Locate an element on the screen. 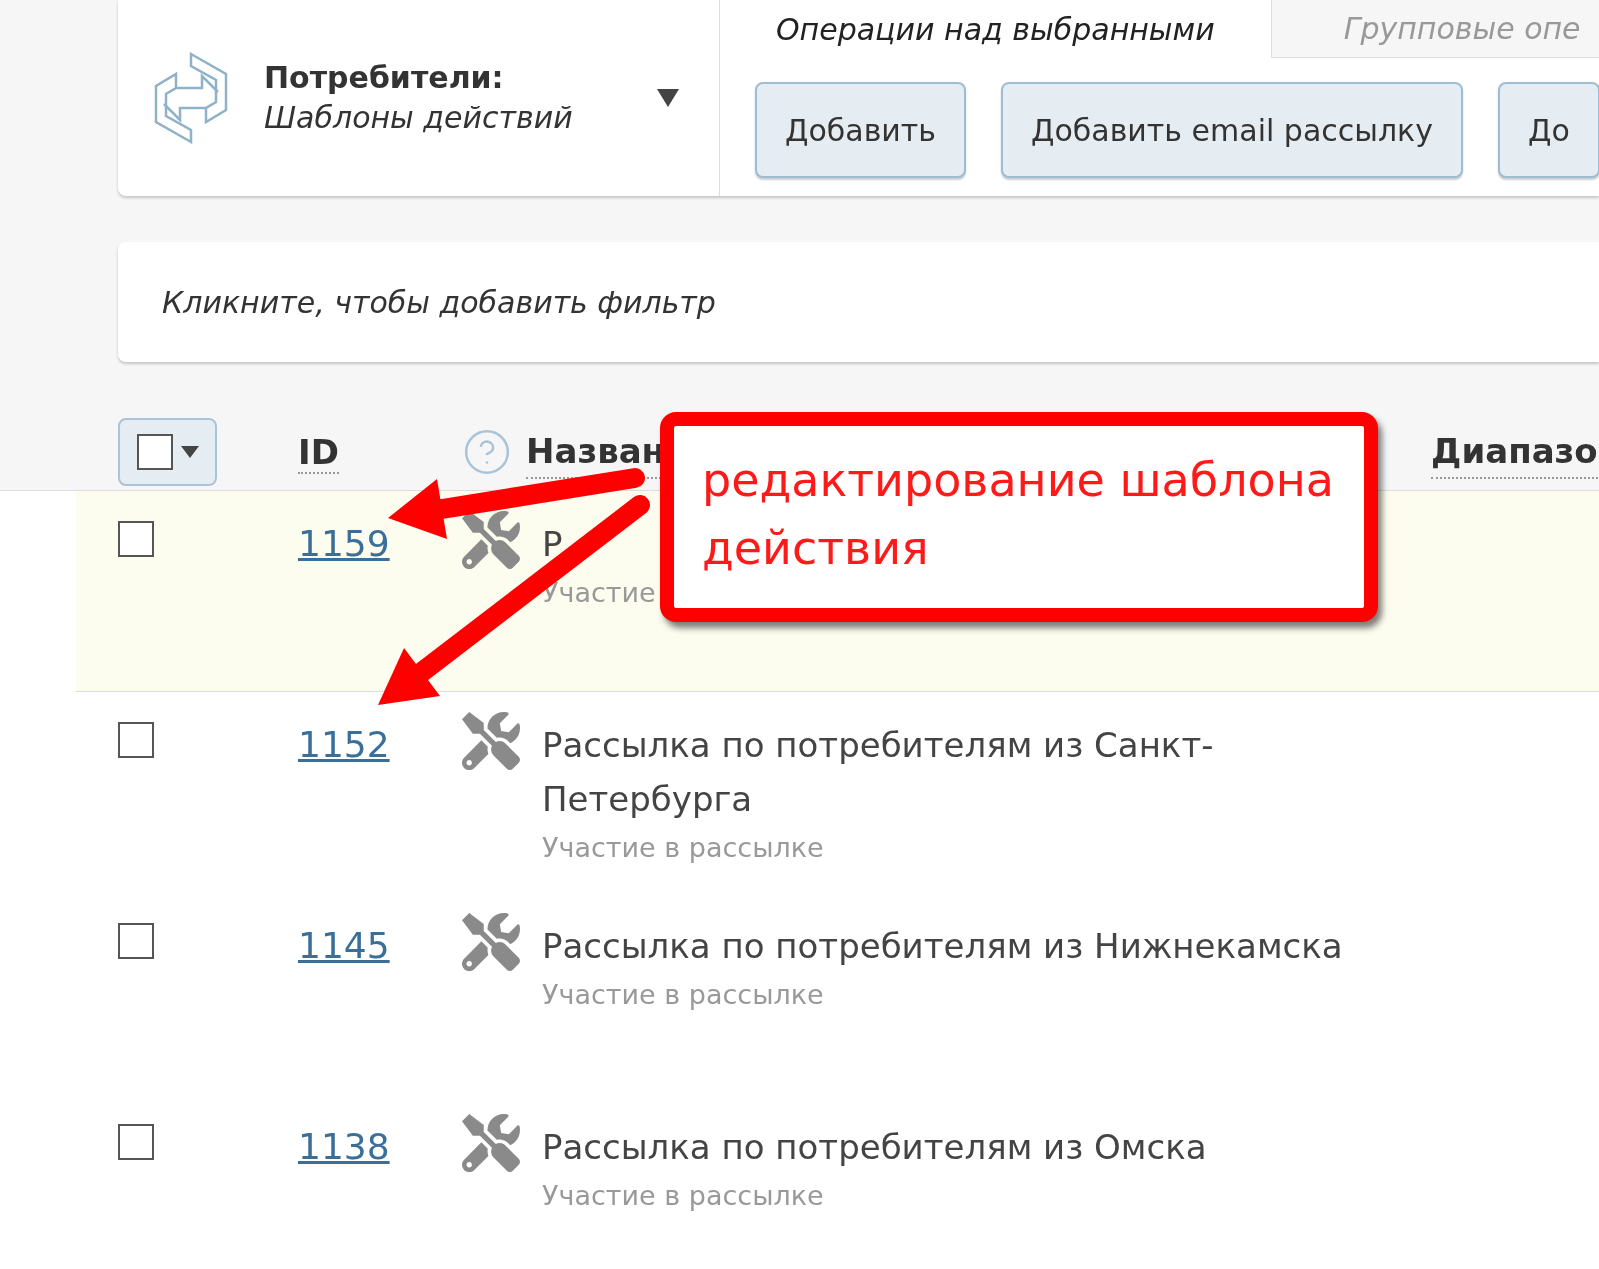 The image size is (1599, 1269). template-name: Рассылка по потребителям из Омска is located at coordinates (874, 1147).